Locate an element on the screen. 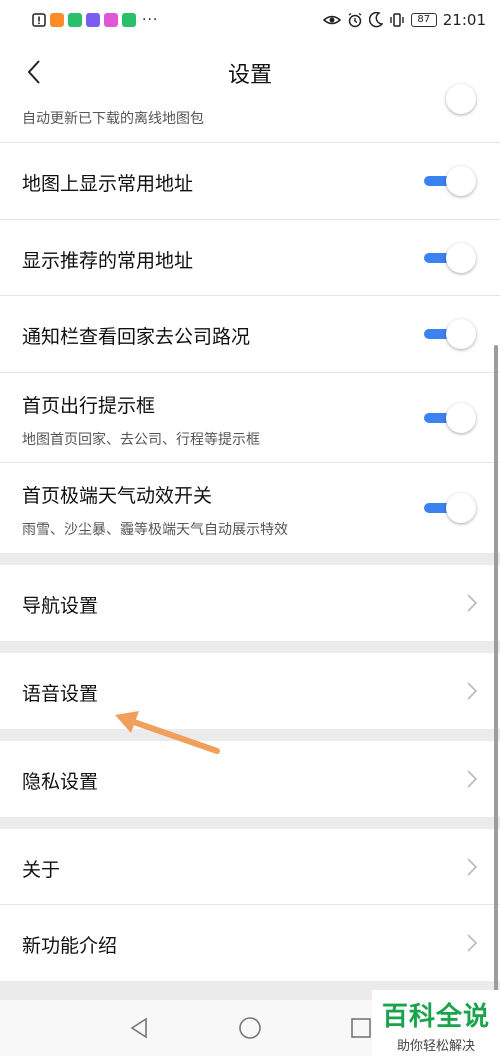 Image resolution: width=500 pixels, height=1056 pixels. row-label: 地图上显示常用地址 is located at coordinates (108, 184).